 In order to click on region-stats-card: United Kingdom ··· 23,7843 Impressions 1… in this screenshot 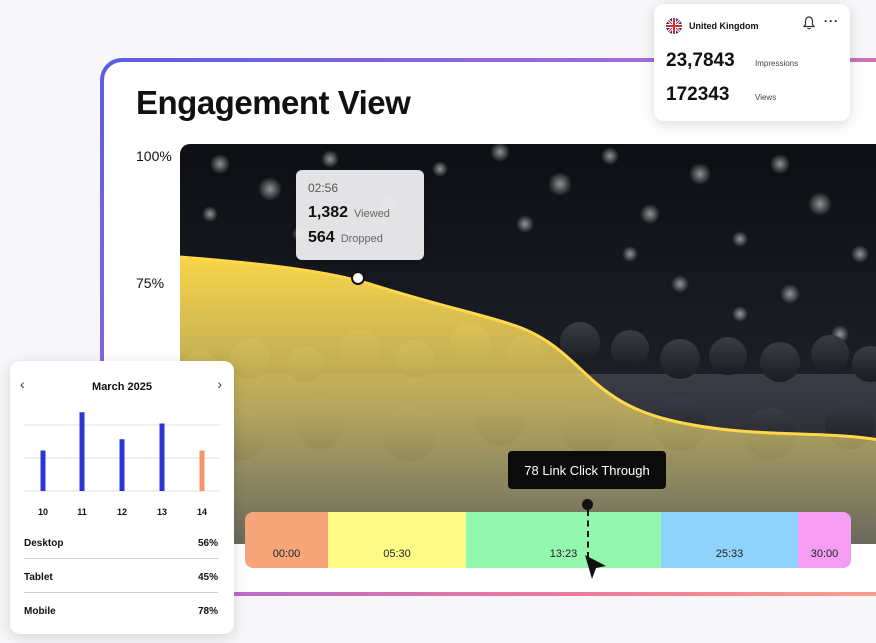, I will do `click(752, 62)`.